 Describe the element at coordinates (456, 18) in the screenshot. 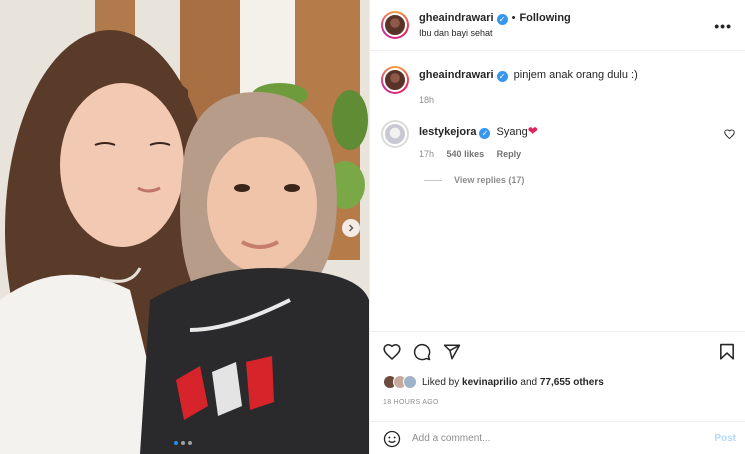

I see `author-username: gheaindrawari` at that location.